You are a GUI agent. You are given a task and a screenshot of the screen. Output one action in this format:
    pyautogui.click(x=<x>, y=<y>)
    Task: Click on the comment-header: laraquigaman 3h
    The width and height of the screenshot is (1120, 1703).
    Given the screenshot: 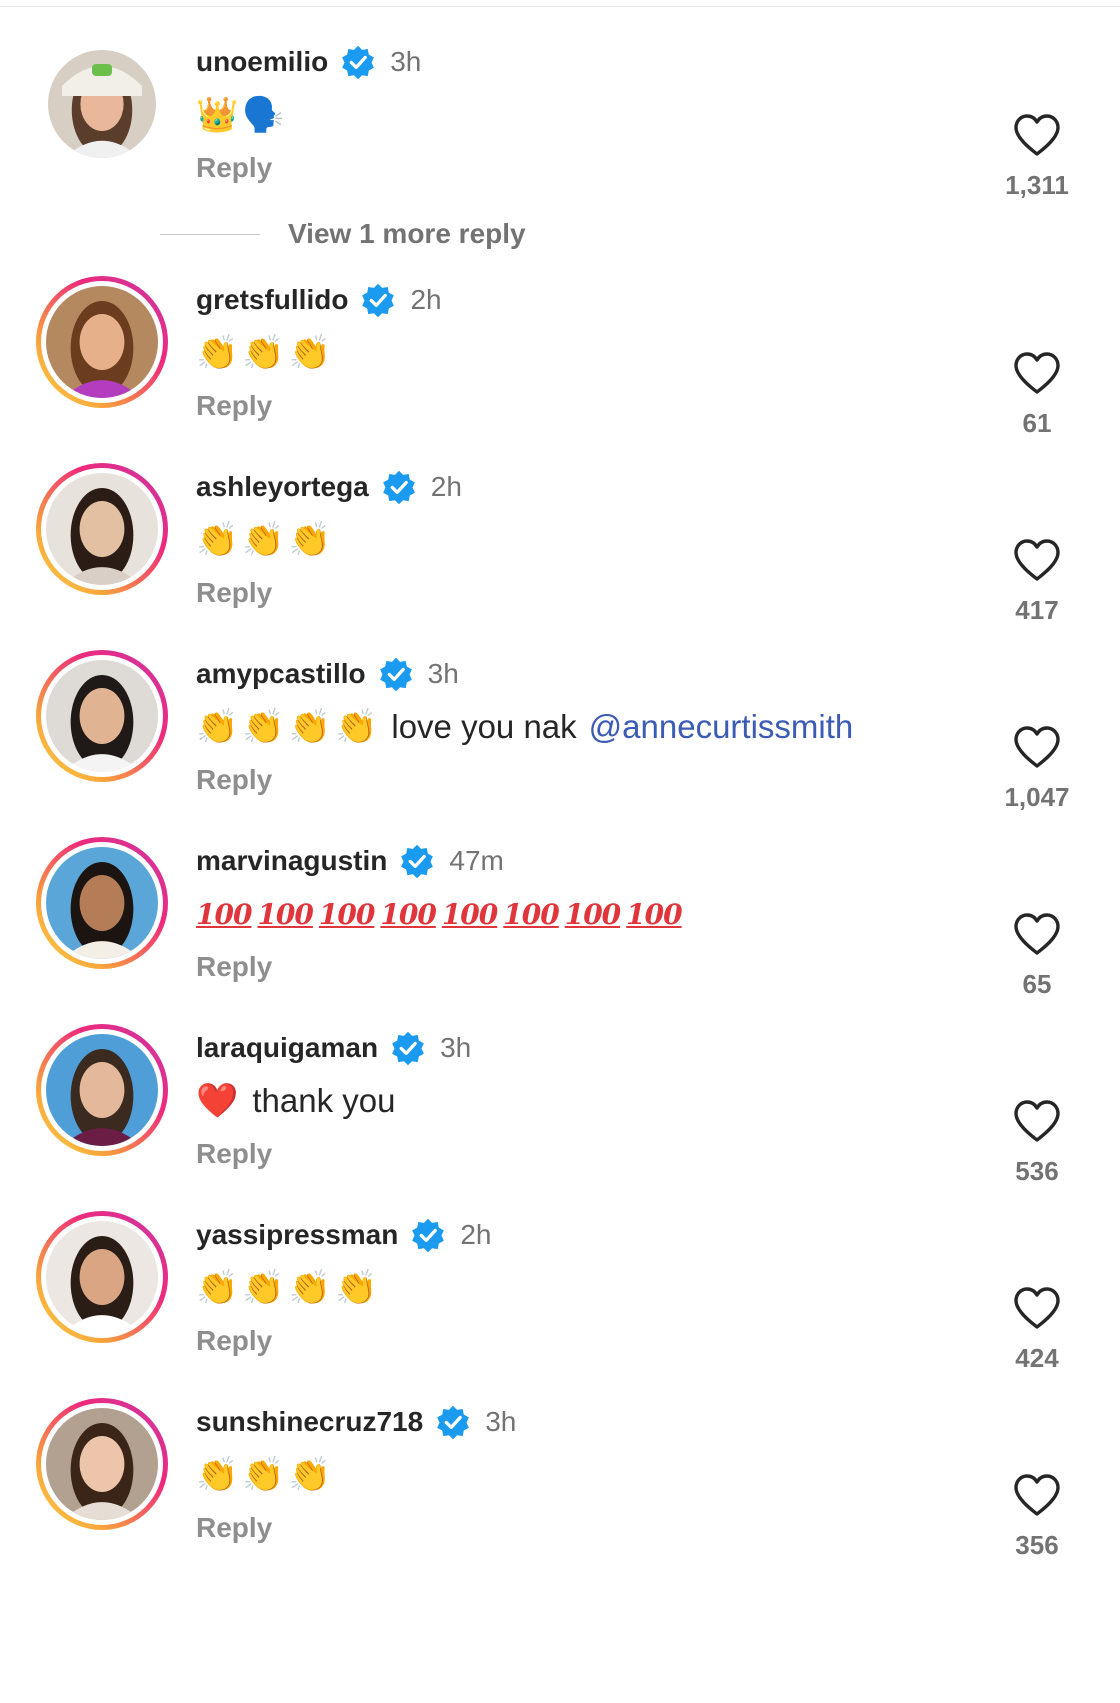 What is the action you would take?
    pyautogui.click(x=333, y=1048)
    